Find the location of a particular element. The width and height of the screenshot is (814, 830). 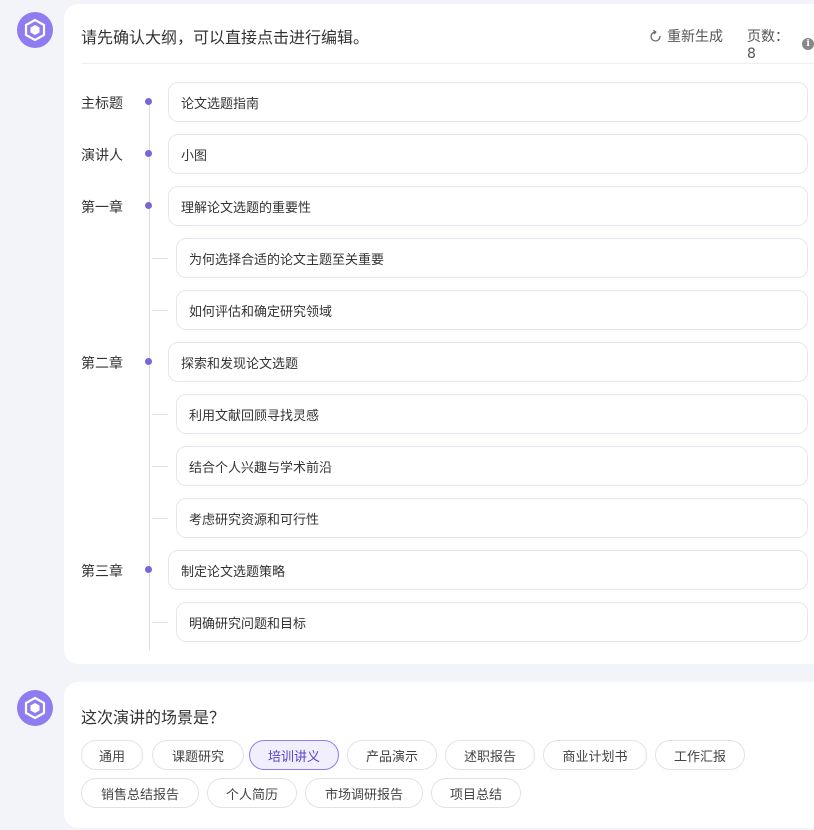

outline-row-label: 第一章 is located at coordinates (102, 208).